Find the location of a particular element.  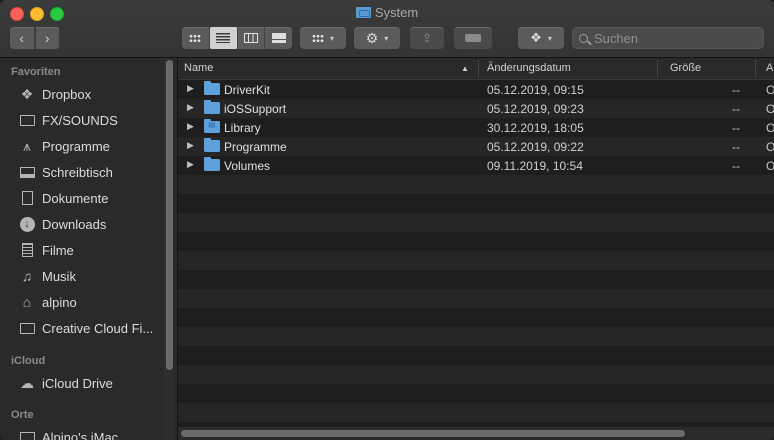

search-field: Suchen is located at coordinates (668, 38).